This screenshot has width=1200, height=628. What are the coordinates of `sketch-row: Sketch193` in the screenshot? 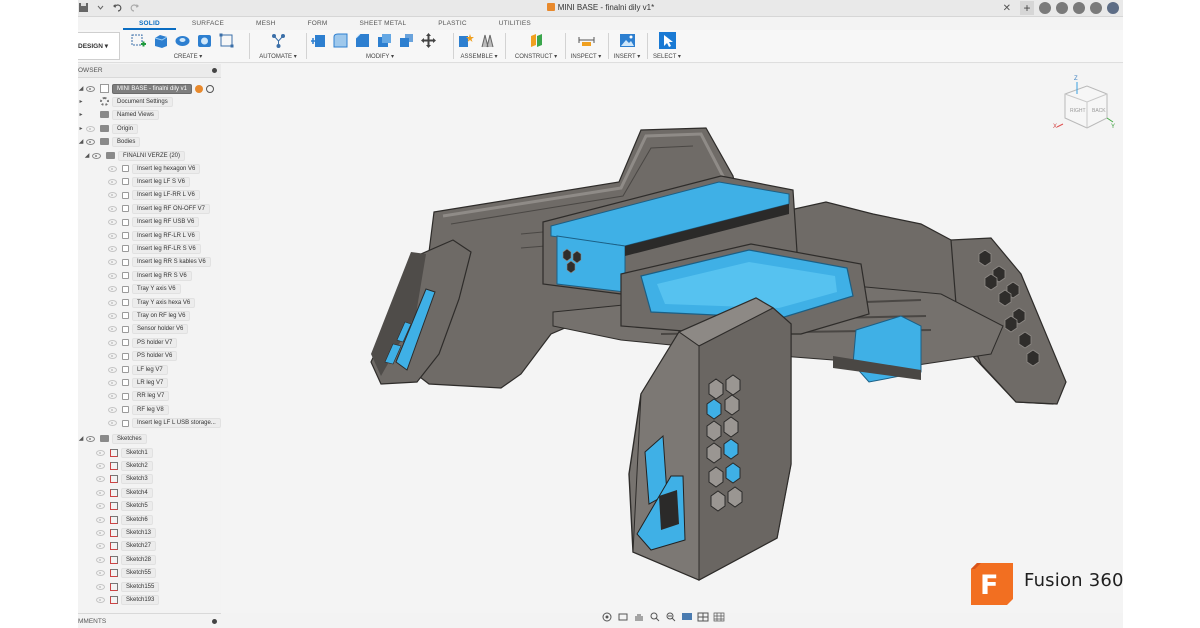 It's located at (127, 599).